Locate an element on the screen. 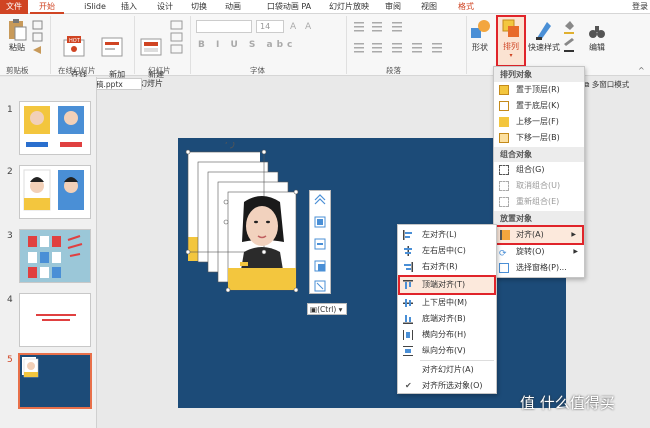  align-top-item: 顶端对齐(T) is located at coordinates (447, 285).